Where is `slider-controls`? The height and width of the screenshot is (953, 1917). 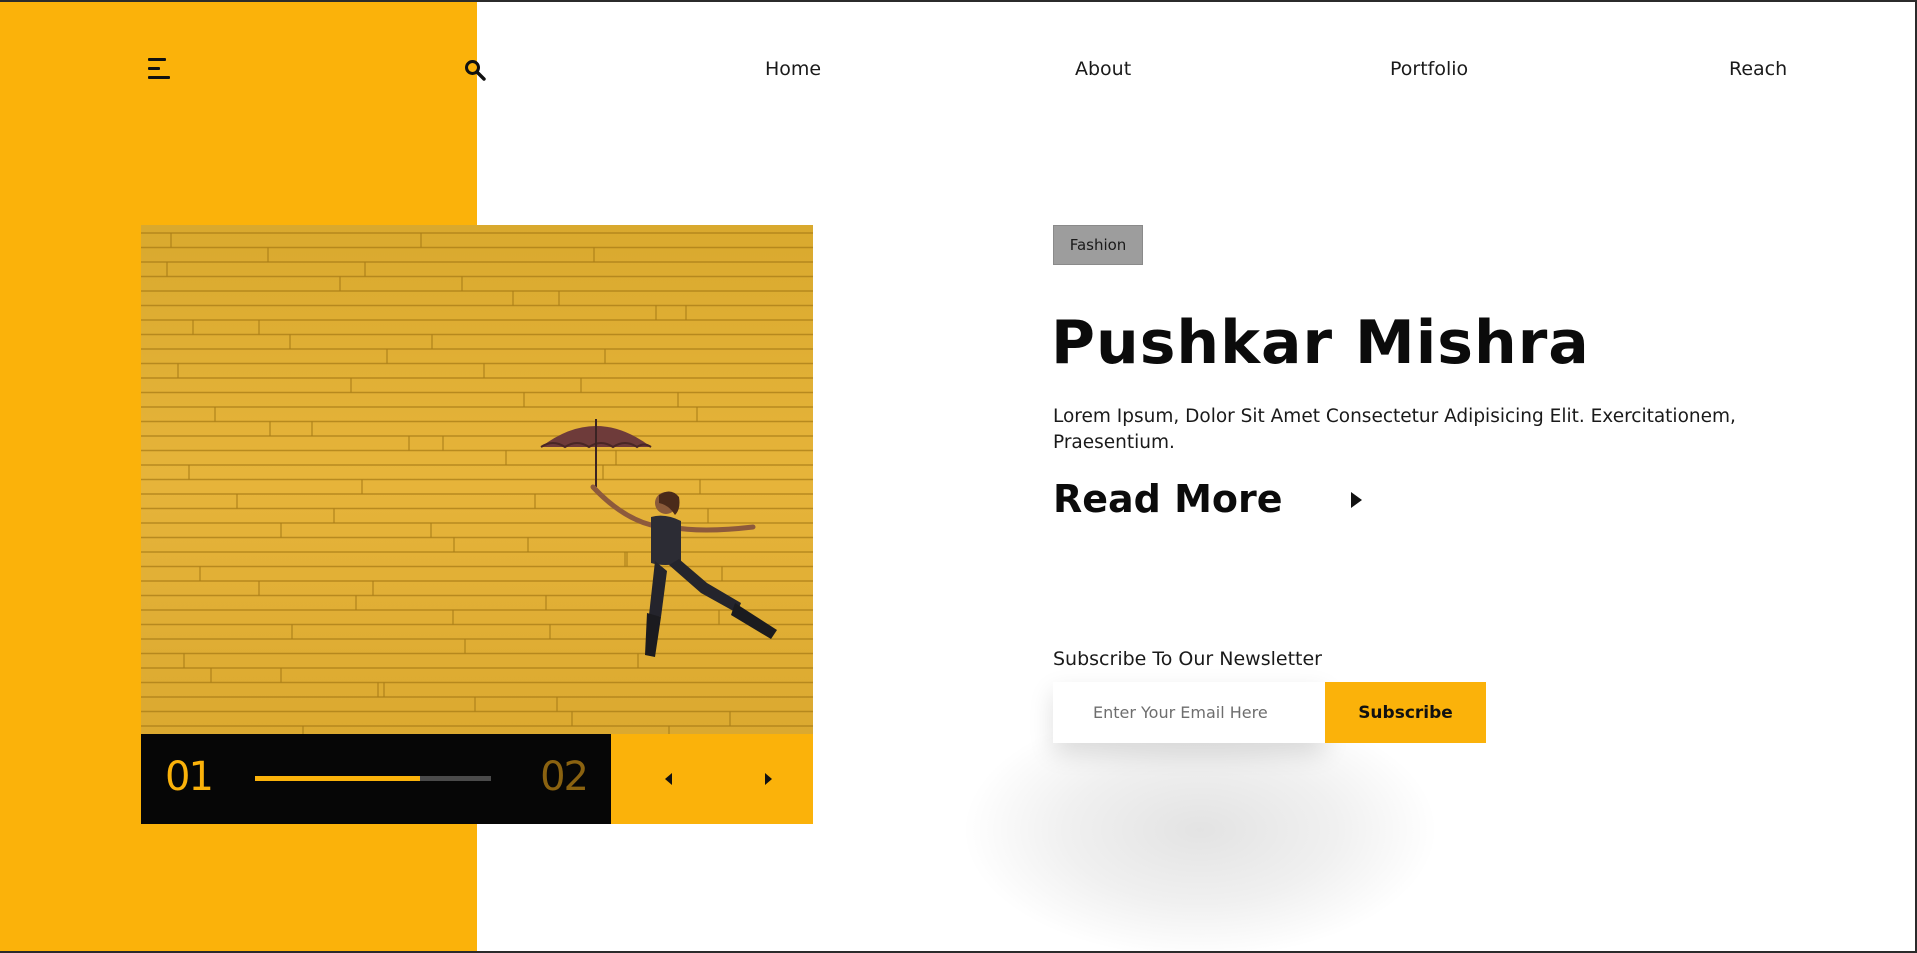 slider-controls is located at coordinates (712, 779).